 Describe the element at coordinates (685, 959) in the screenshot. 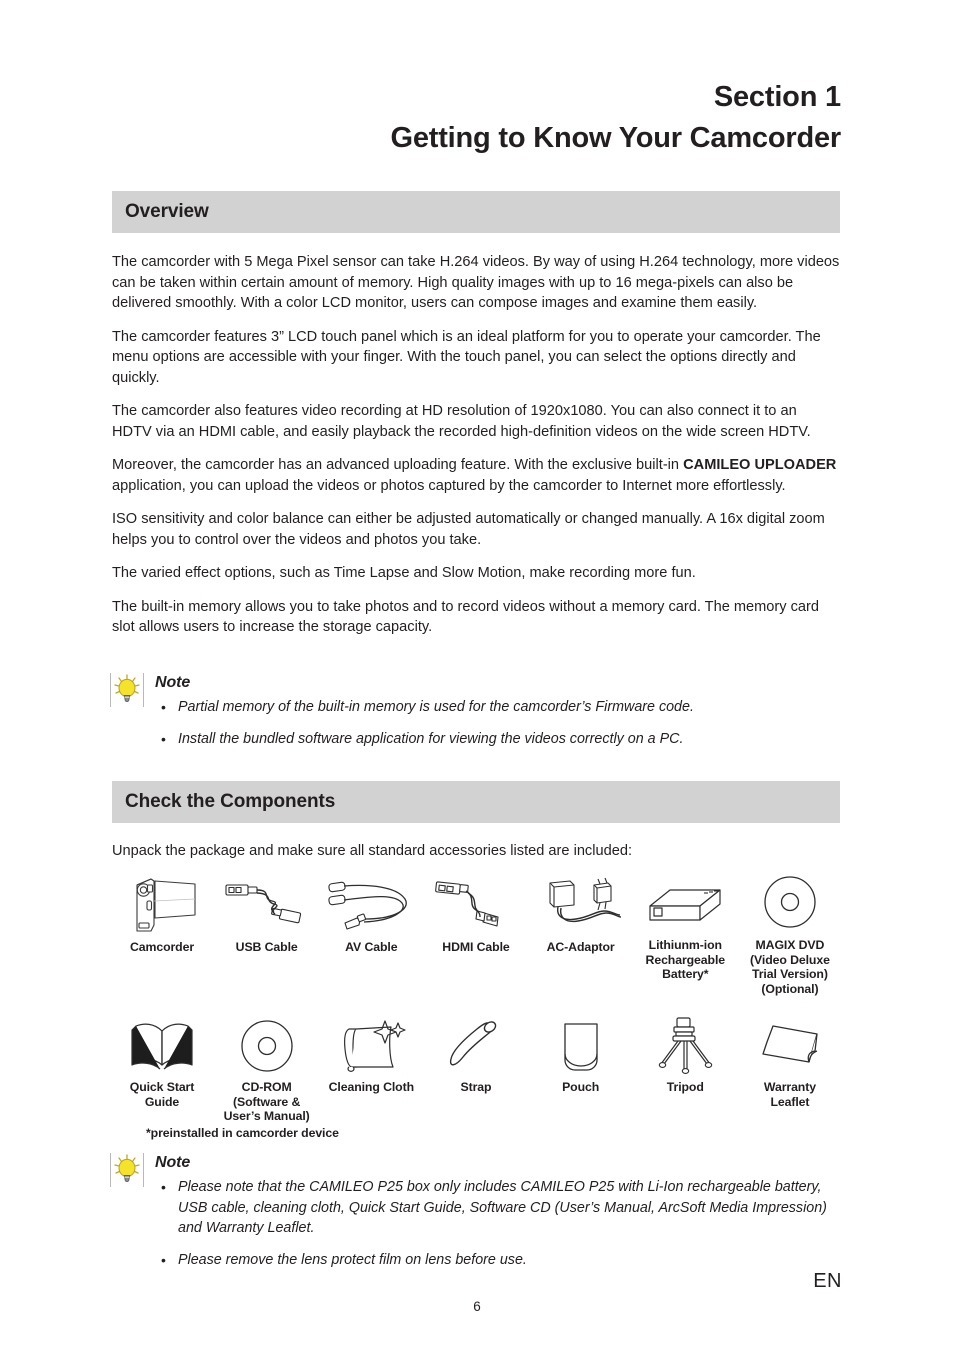

I see `component-label: Lithiunm-ion Rechargeable Battery*` at that location.